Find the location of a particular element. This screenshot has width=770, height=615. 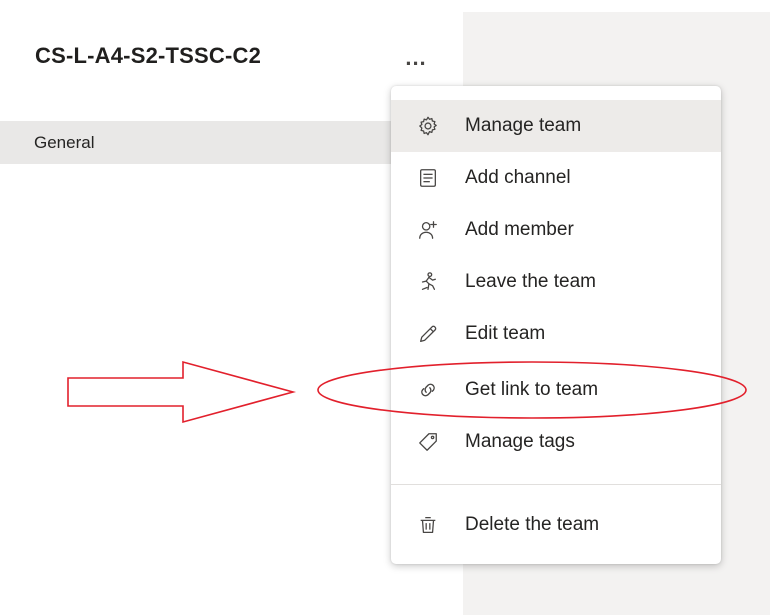

add-person-icon is located at coordinates (428, 230).